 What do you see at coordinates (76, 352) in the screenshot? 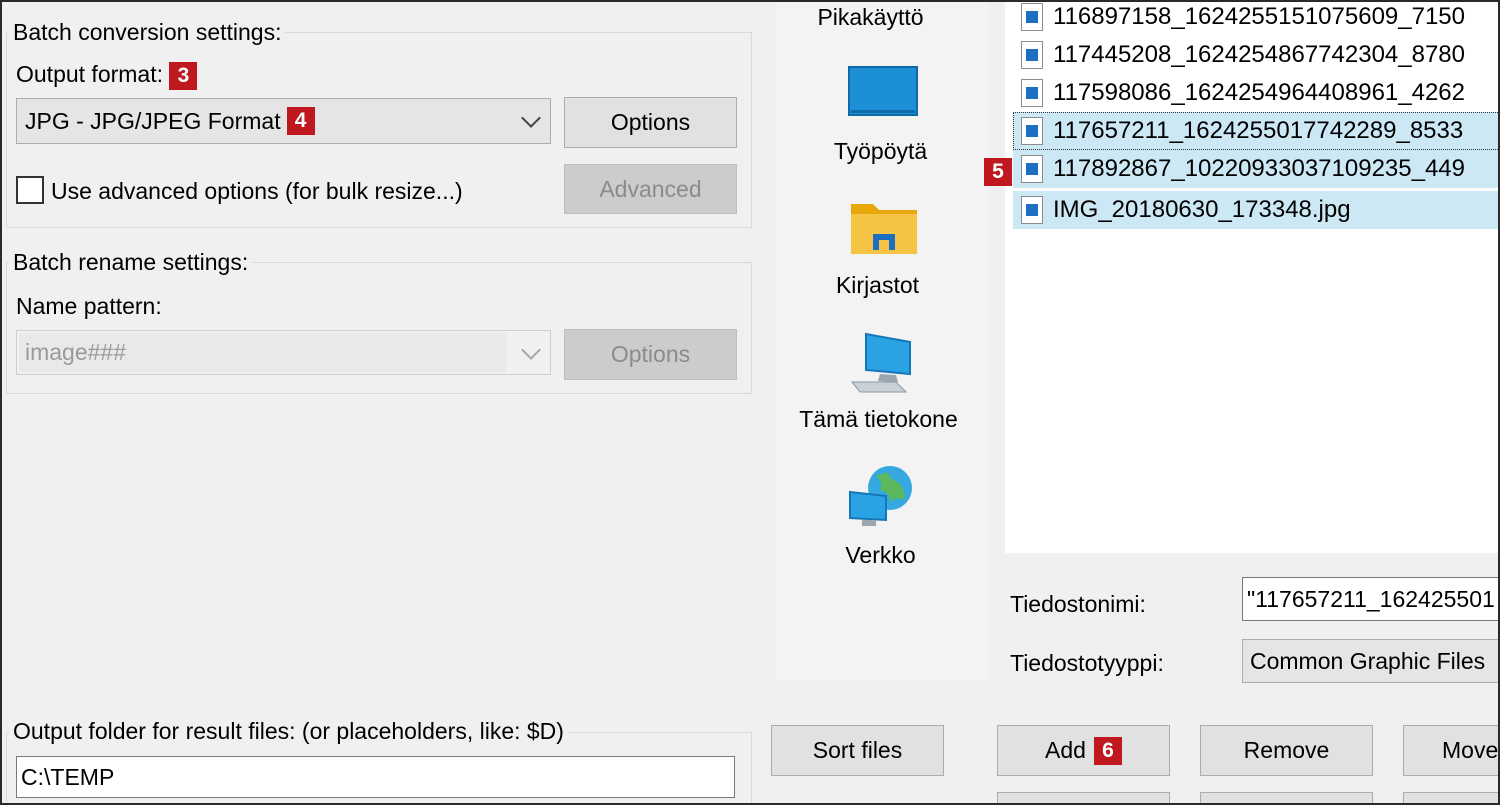
I see `name-pattern-value: image###` at bounding box center [76, 352].